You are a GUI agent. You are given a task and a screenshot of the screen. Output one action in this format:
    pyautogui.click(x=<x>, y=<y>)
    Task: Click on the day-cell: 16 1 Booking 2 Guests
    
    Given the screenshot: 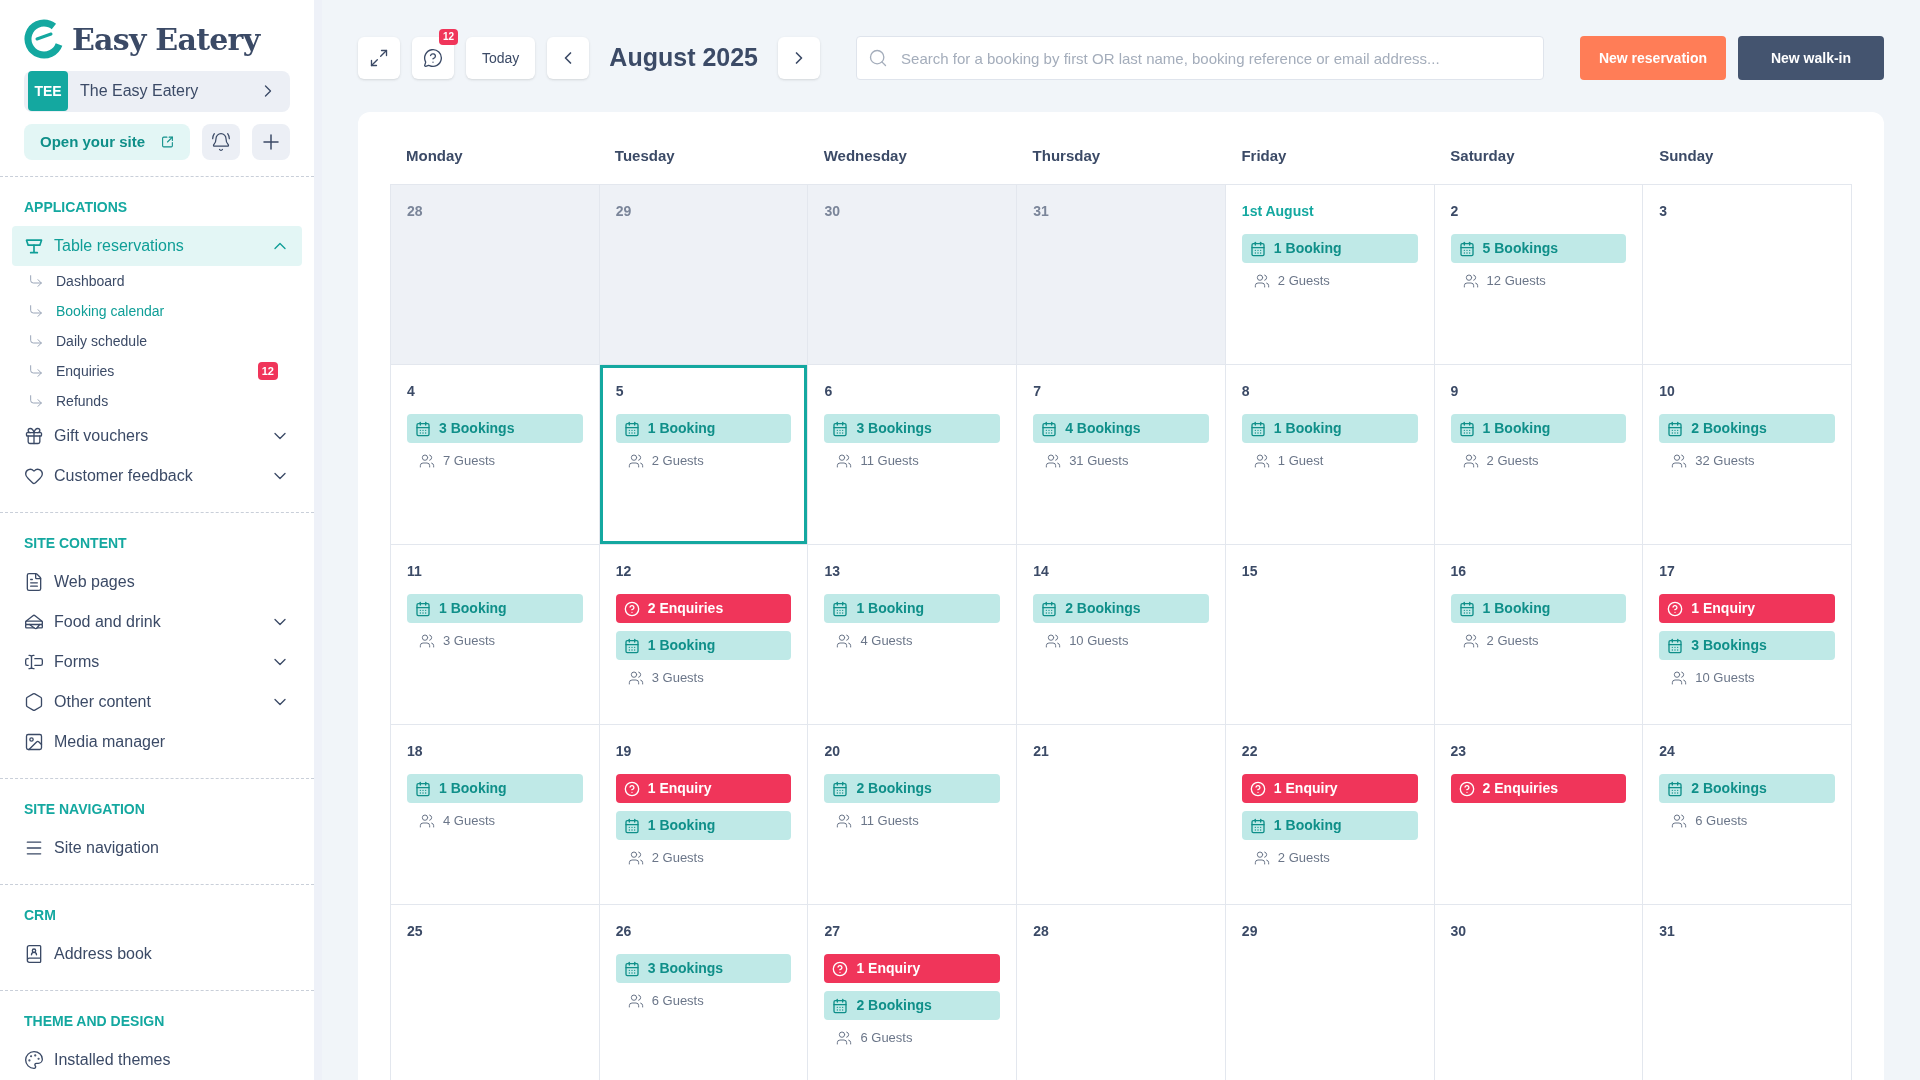 What is the action you would take?
    pyautogui.click(x=1539, y=635)
    